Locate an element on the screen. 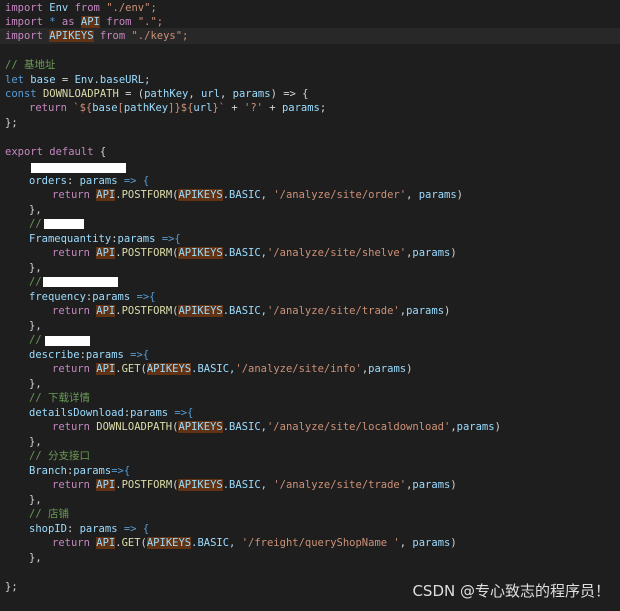  code-line: detailsDownload:params =>{ is located at coordinates (111, 413).